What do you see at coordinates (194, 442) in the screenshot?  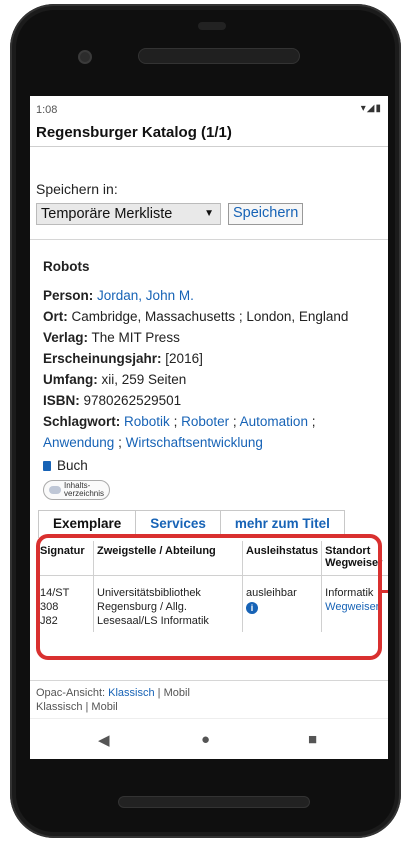 I see `subject-link-wirtschaftsentwicklung: Wirtschaftsentwicklung` at bounding box center [194, 442].